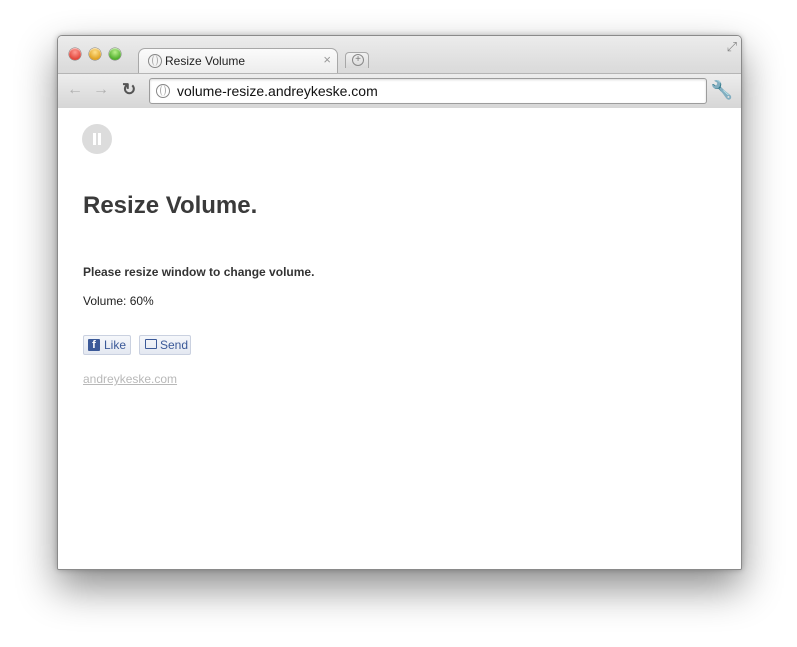 This screenshot has height=647, width=797. What do you see at coordinates (170, 205) in the screenshot?
I see `page-title: Resize Volume.` at bounding box center [170, 205].